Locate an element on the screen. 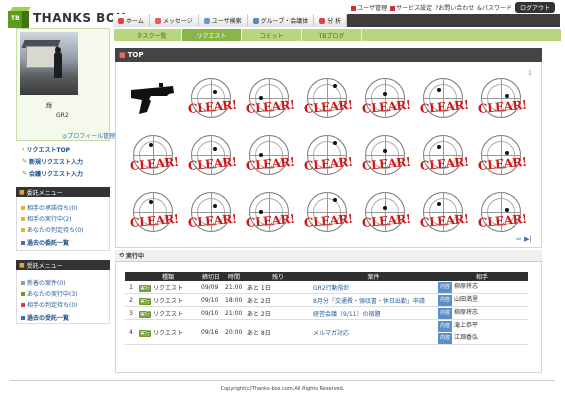 This screenshot has height=400, width=565. nav-message: メッセージ is located at coordinates (174, 20).